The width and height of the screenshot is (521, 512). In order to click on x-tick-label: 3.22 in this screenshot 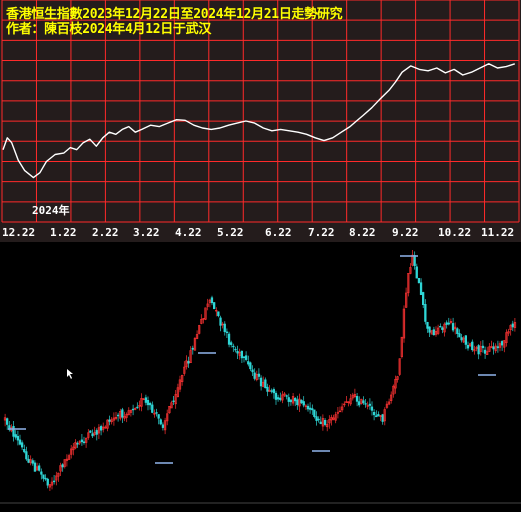, I will do `click(146, 232)`.